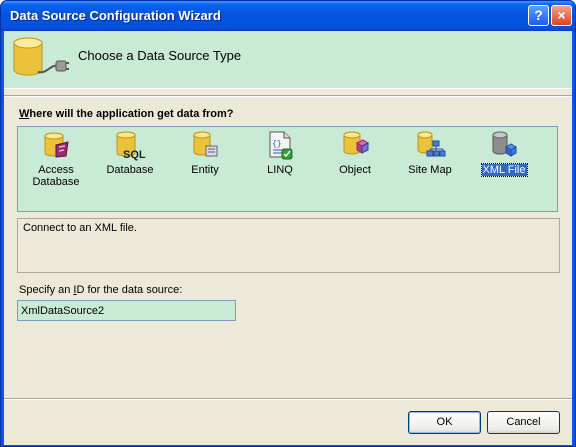  I want to click on help-button: ?, so click(538, 15).